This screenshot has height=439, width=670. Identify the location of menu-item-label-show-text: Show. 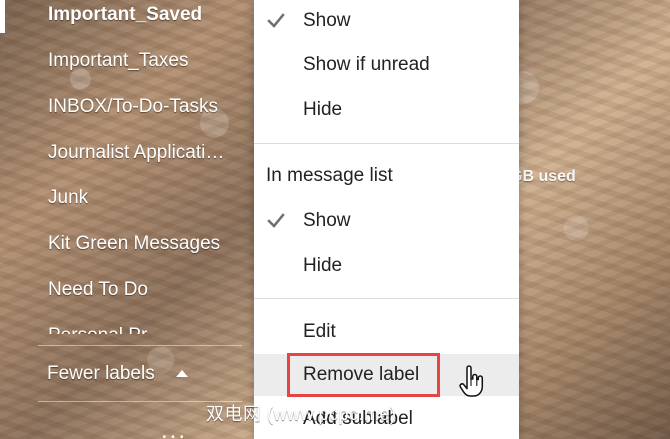
(327, 20).